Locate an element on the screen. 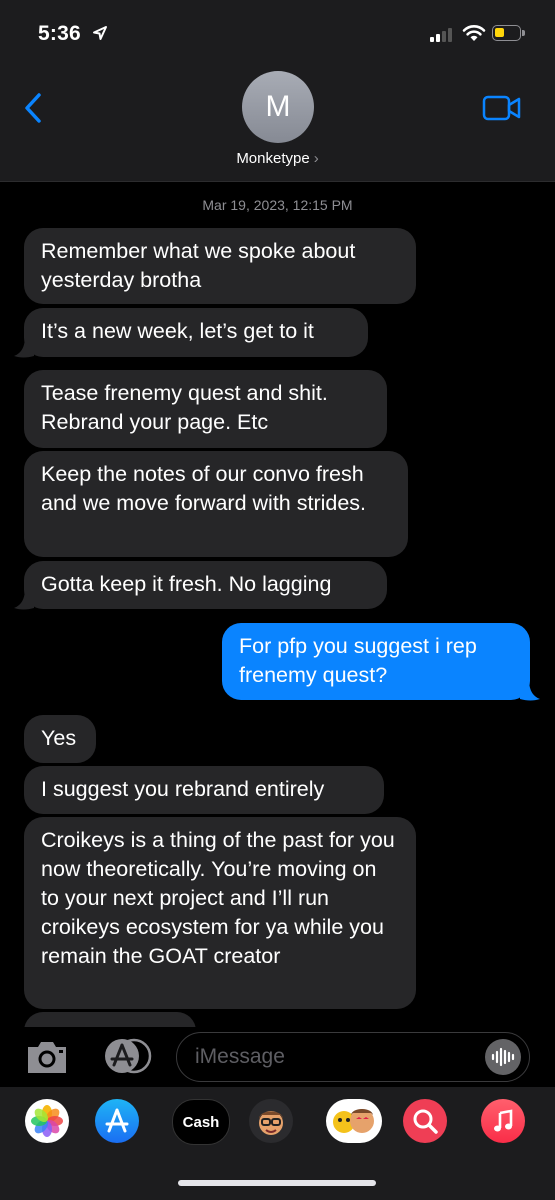 The height and width of the screenshot is (1200, 555). message-text: Gotta keep it fresh. No lagging is located at coordinates (186, 584).